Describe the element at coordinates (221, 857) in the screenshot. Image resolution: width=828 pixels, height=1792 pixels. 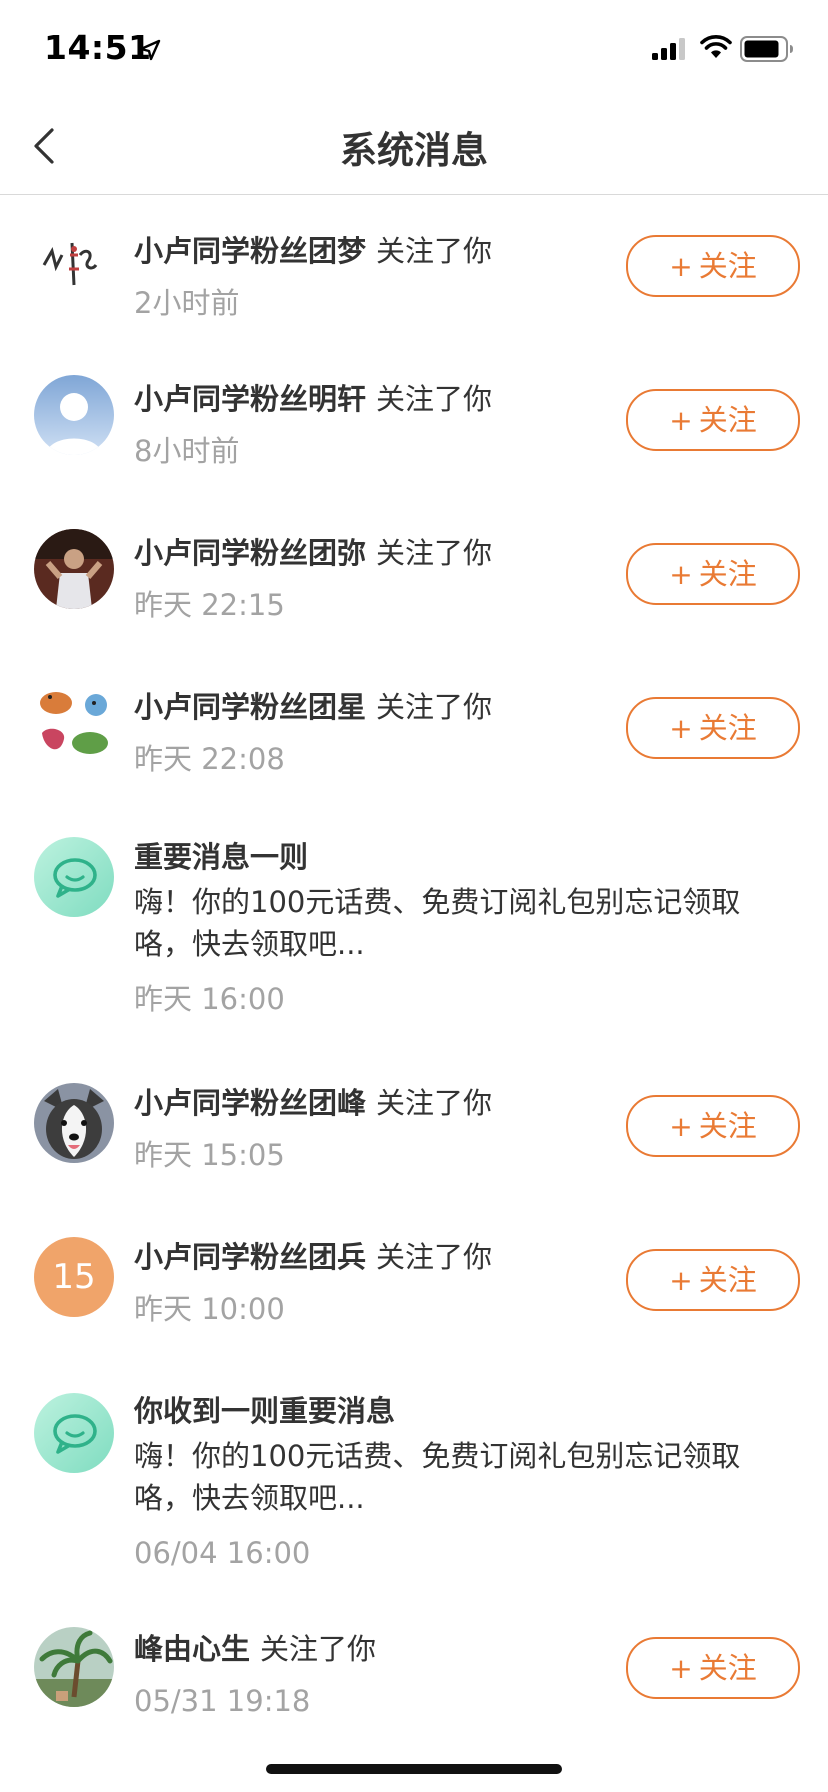
I see `message-title: 重要消息一则` at that location.